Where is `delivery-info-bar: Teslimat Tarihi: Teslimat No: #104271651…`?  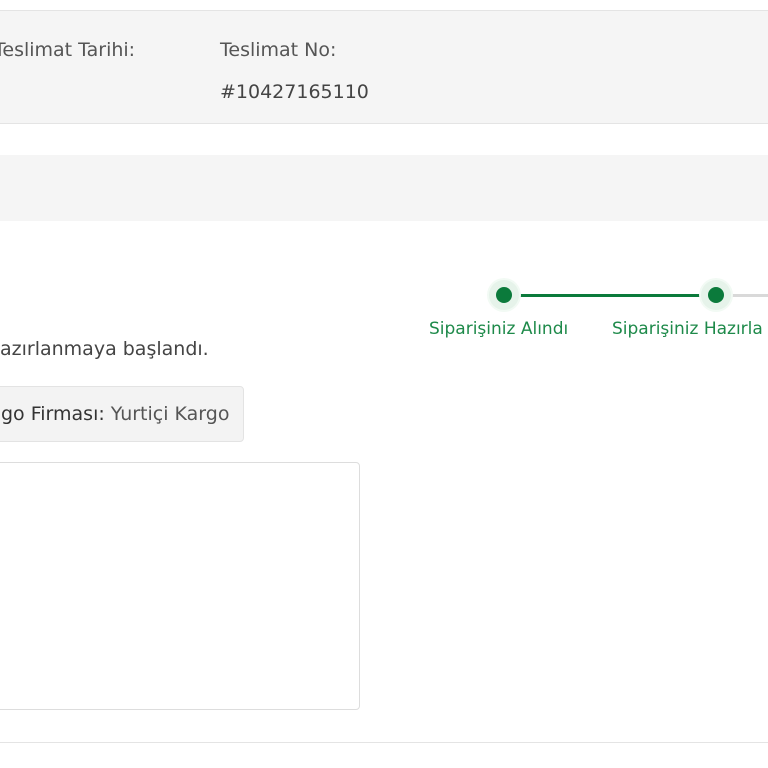
delivery-info-bar: Teslimat Tarihi: Teslimat No: #104271651… is located at coordinates (384, 67).